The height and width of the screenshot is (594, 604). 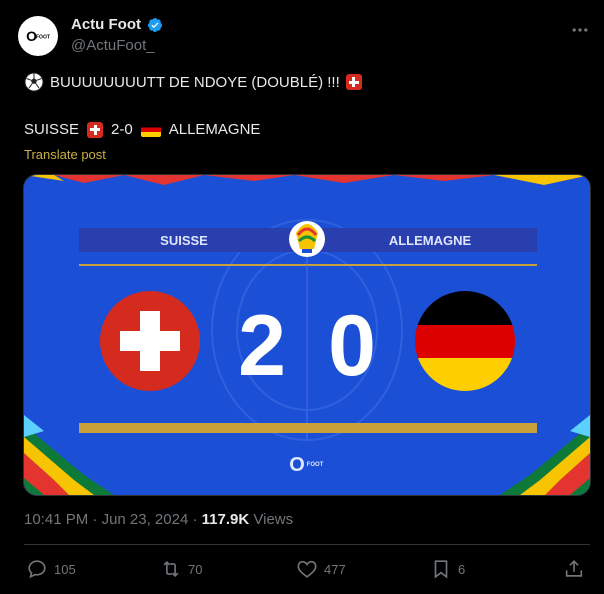 What do you see at coordinates (315, 465) in the screenshot?
I see `svg-text: FOOT` at bounding box center [315, 465].